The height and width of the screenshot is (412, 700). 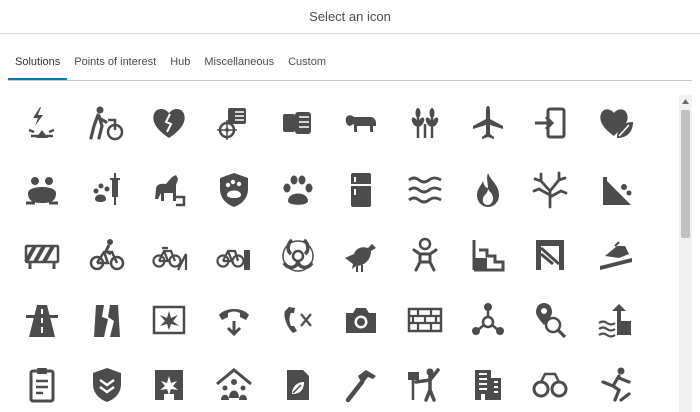 I want to click on gate-icon, so click(x=550, y=255).